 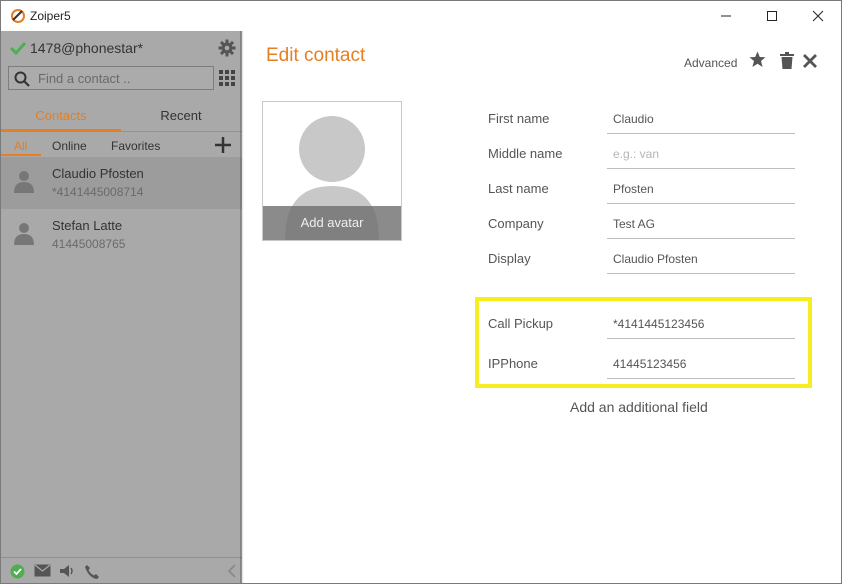 I want to click on dialpad-icon, so click(x=227, y=79).